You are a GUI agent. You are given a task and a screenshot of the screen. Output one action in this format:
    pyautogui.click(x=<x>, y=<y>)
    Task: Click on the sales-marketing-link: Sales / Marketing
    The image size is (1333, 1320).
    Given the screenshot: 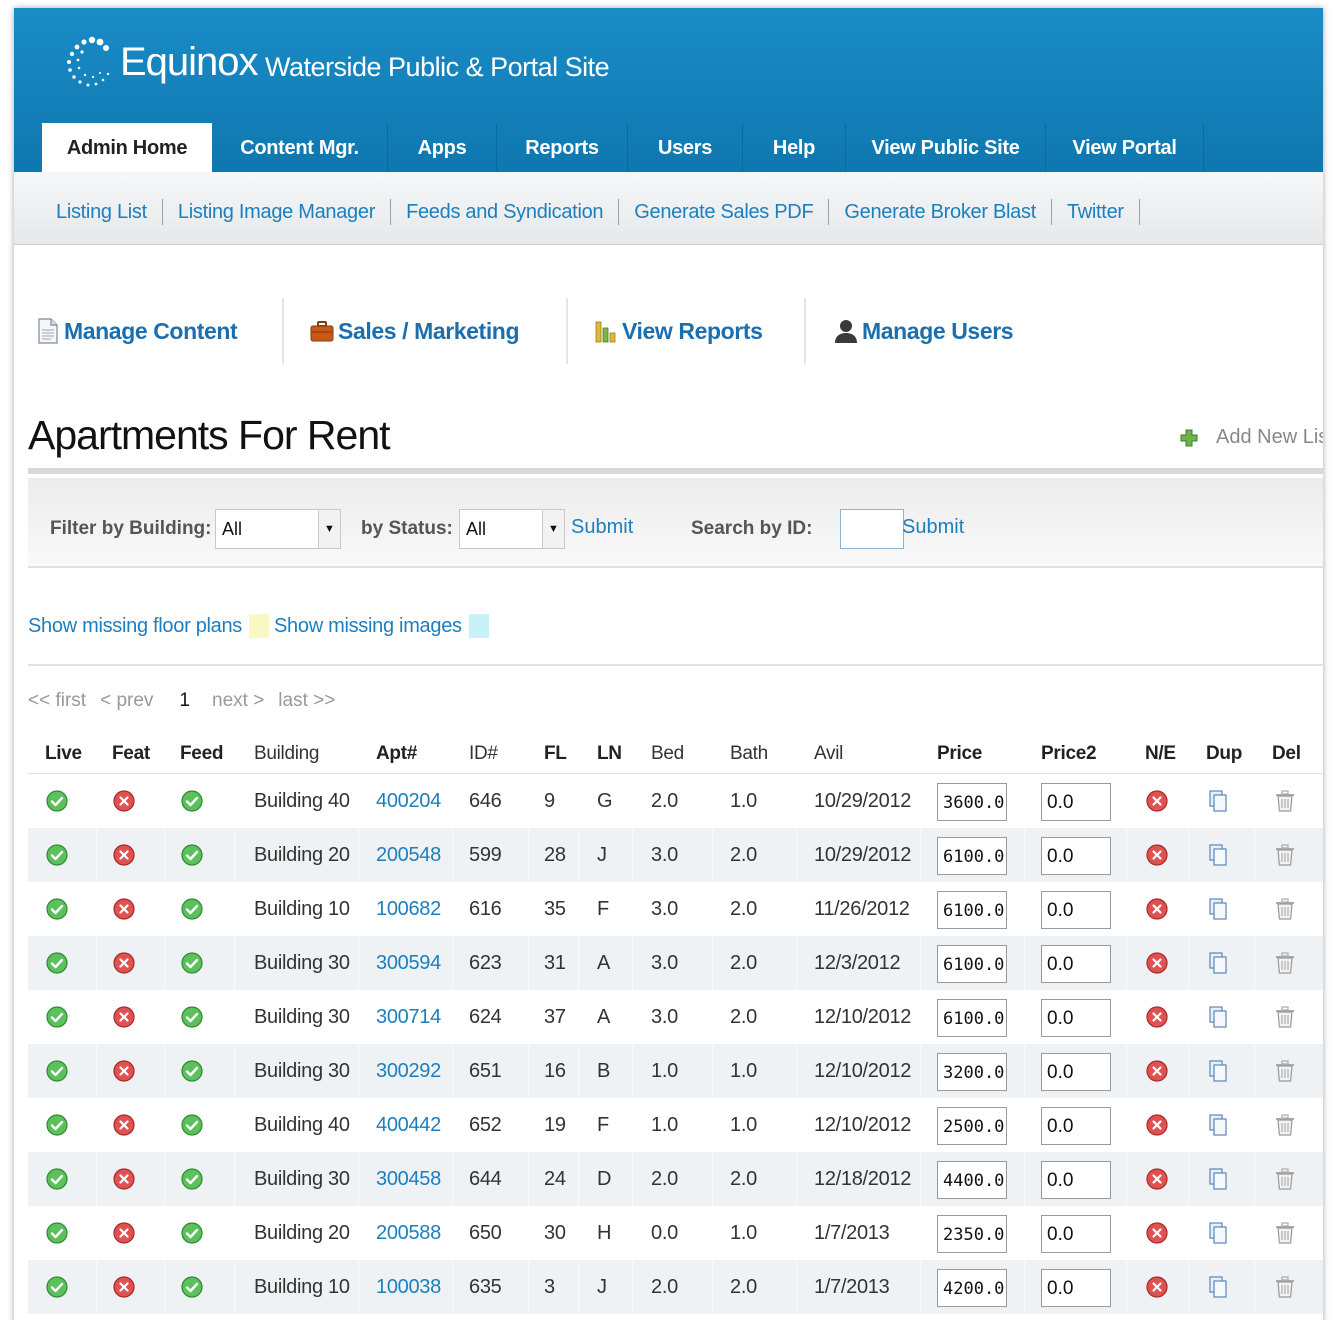 What is the action you would take?
    pyautogui.click(x=425, y=331)
    